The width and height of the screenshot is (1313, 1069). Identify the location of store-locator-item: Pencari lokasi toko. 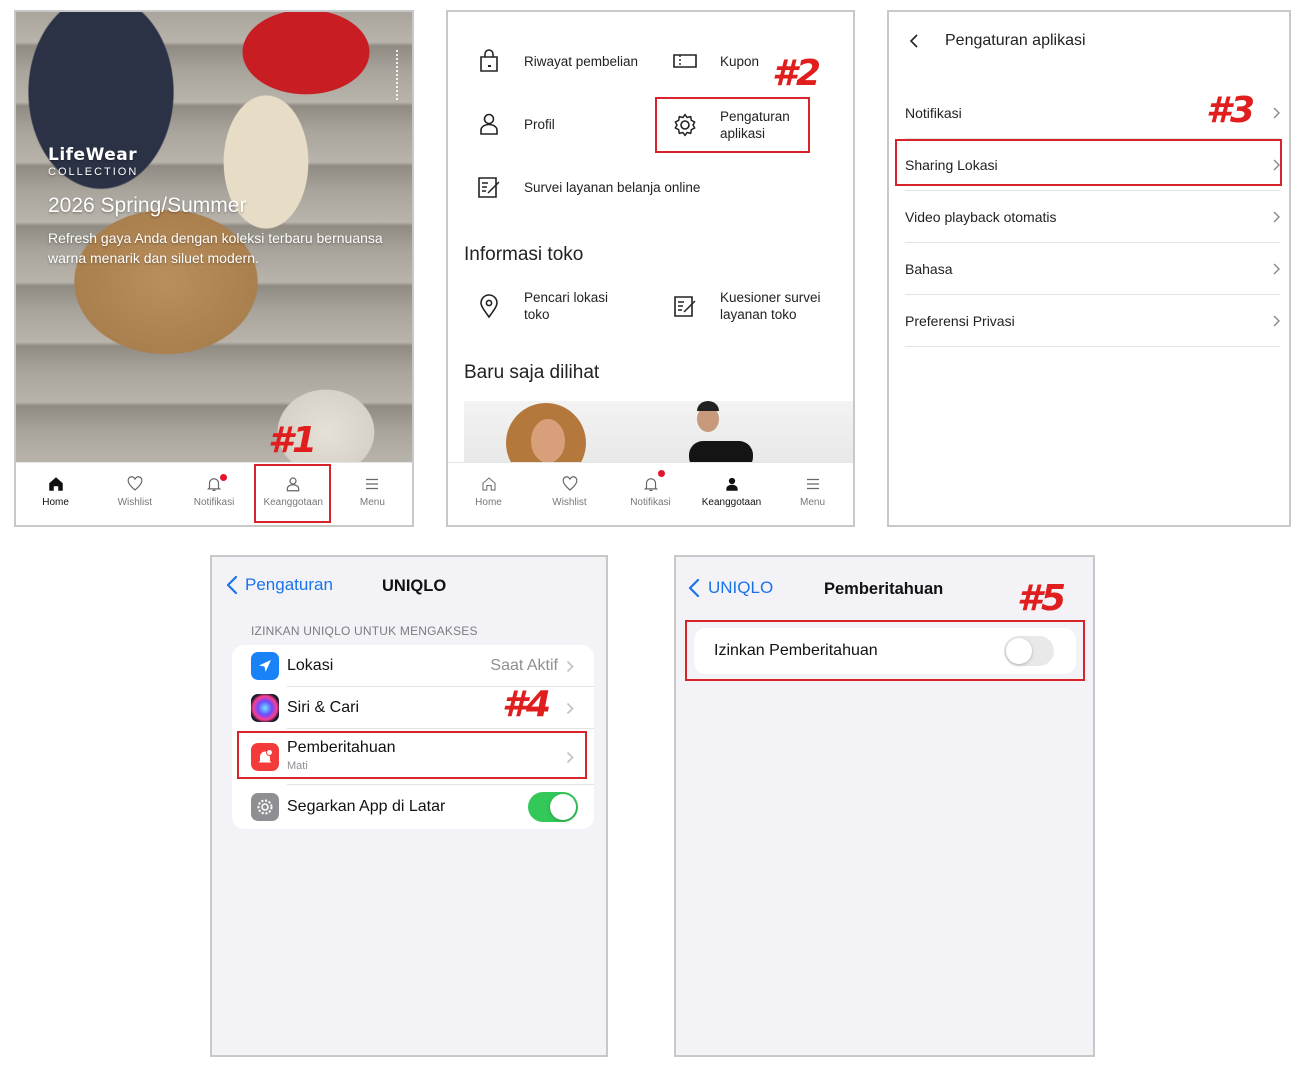
(542, 306).